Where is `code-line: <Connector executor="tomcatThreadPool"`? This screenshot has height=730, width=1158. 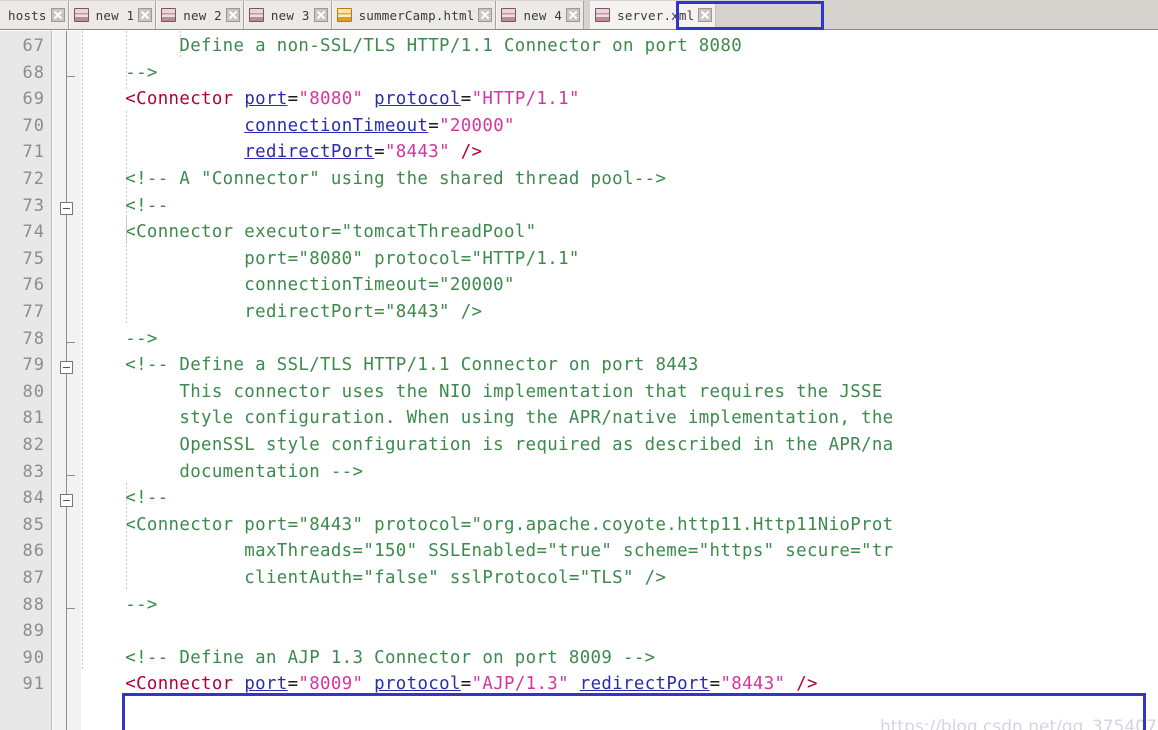 code-line: <Connector executor="tomcatThreadPool" is located at coordinates (309, 232).